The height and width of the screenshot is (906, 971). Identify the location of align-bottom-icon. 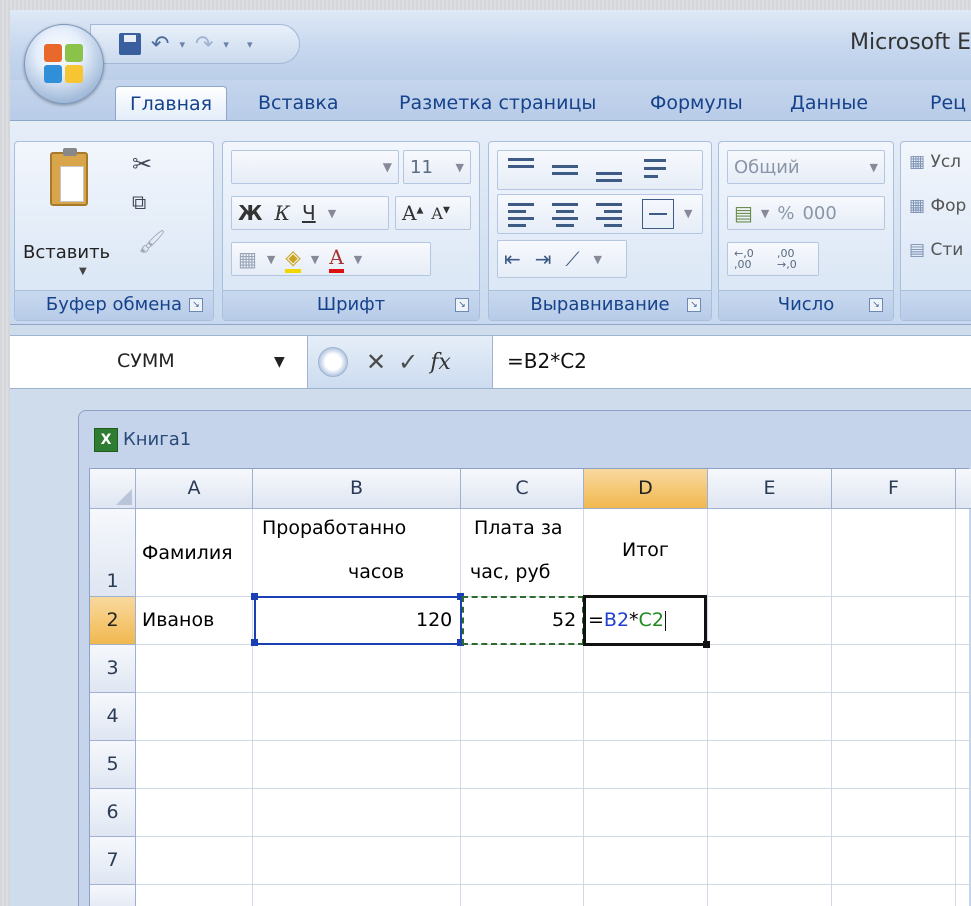
(610, 170).